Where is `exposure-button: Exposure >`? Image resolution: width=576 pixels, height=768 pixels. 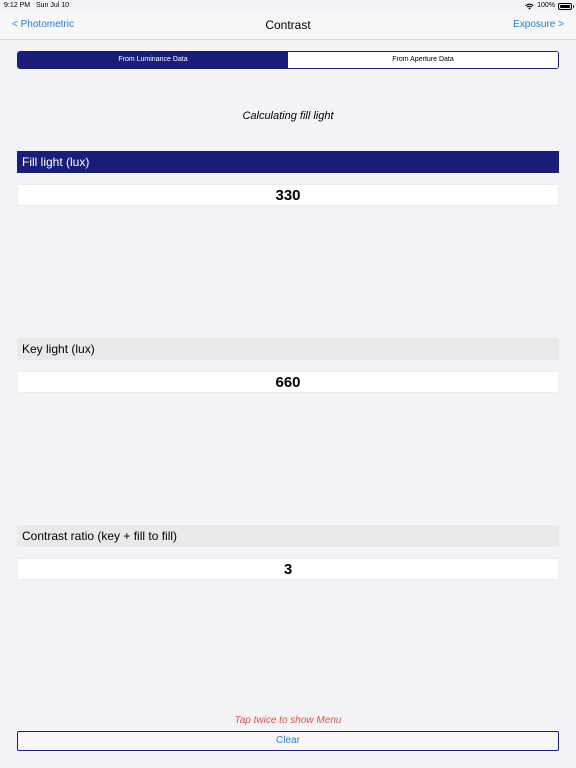
exposure-button: Exposure > is located at coordinates (538, 24).